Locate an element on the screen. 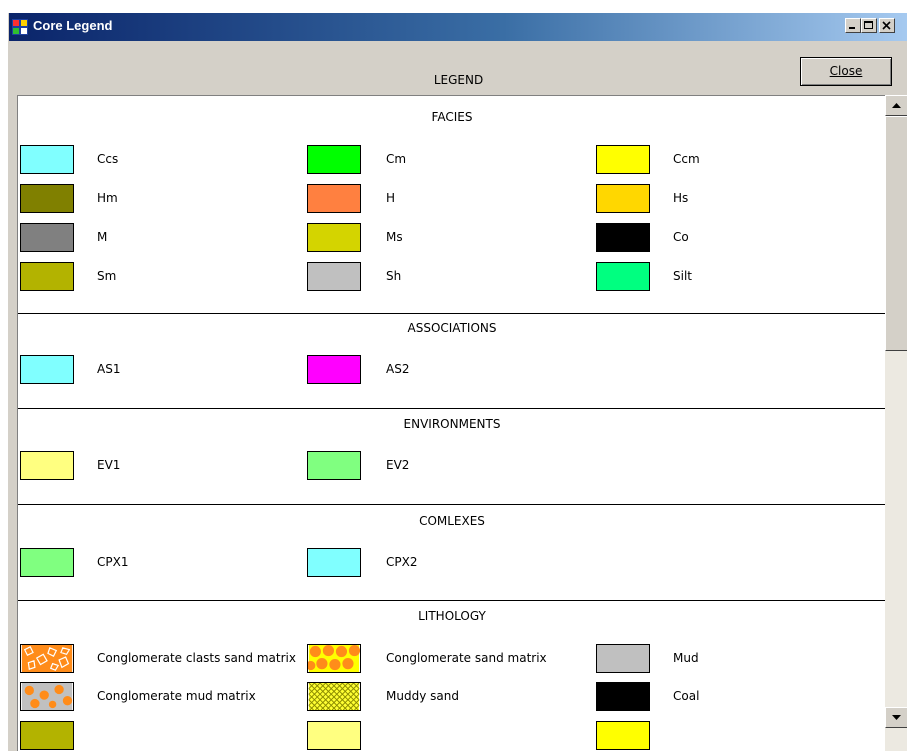 The width and height of the screenshot is (907, 751). facies-title: FACIES is located at coordinates (452, 117).